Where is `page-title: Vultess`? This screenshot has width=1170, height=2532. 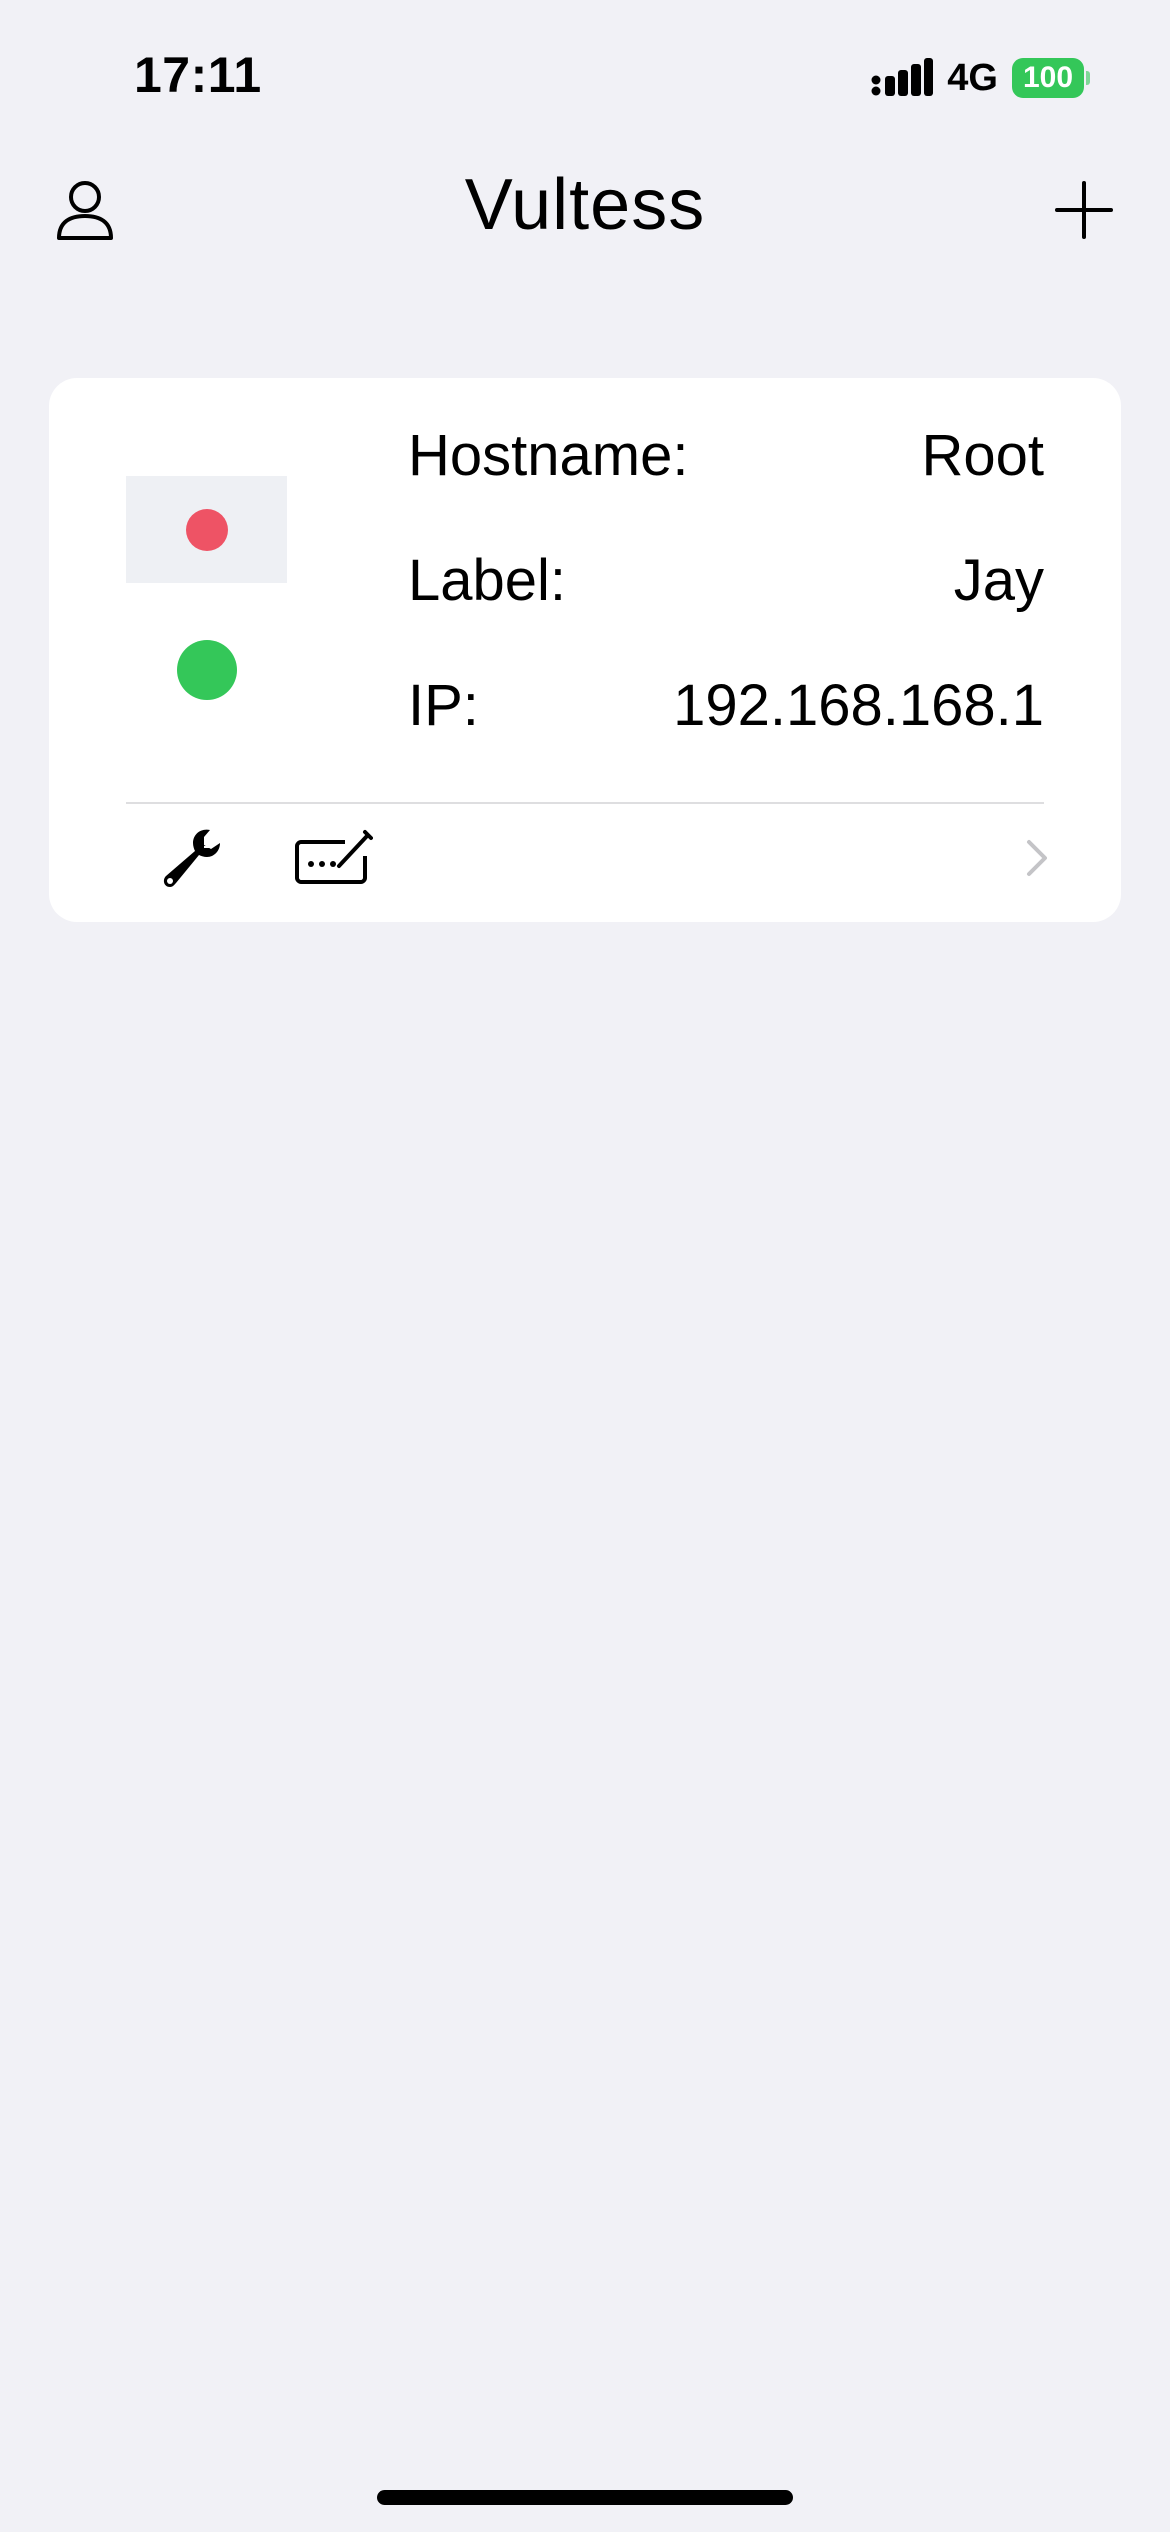
page-title: Vultess is located at coordinates (585, 205).